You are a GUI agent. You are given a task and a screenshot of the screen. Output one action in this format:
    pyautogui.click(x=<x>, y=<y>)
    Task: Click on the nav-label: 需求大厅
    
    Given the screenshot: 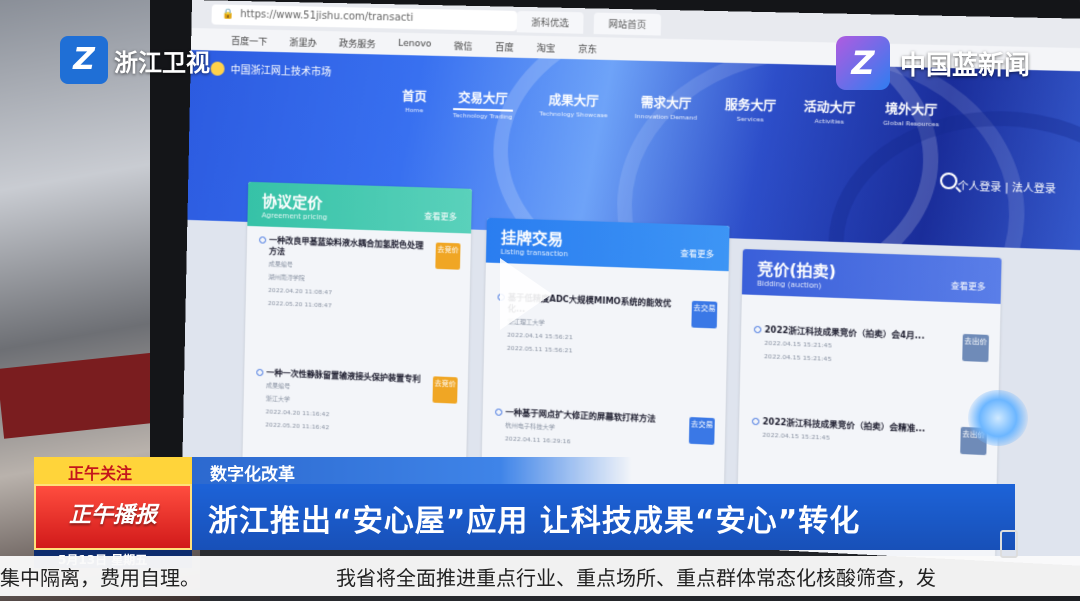 What is the action you would take?
    pyautogui.click(x=666, y=103)
    